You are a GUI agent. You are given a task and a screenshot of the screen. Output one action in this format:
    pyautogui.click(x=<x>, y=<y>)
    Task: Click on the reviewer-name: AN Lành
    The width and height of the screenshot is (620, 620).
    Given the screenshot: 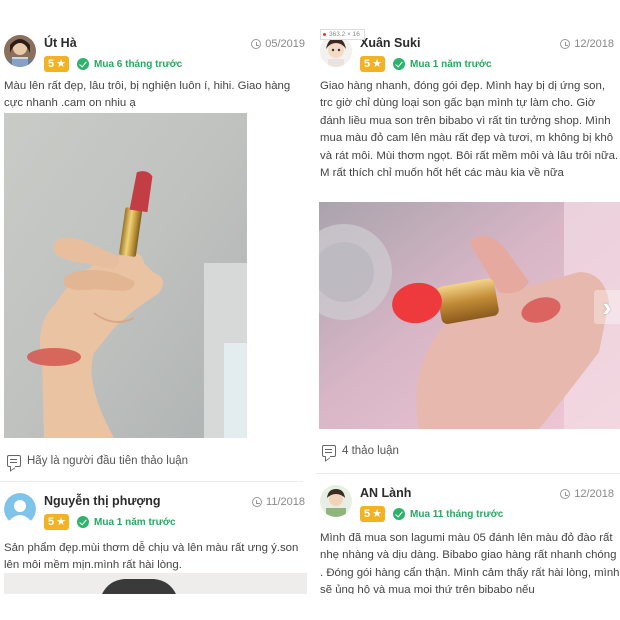 What is the action you would take?
    pyautogui.click(x=385, y=493)
    